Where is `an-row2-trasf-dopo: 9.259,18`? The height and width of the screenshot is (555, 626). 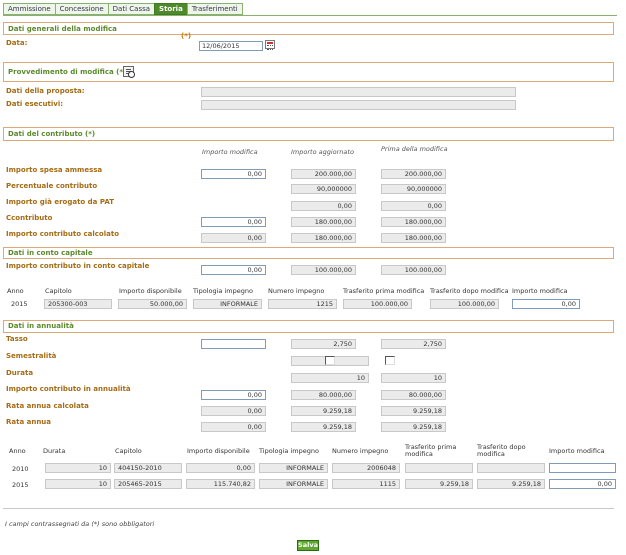 an-row2-trasf-dopo: 9.259,18 is located at coordinates (511, 484).